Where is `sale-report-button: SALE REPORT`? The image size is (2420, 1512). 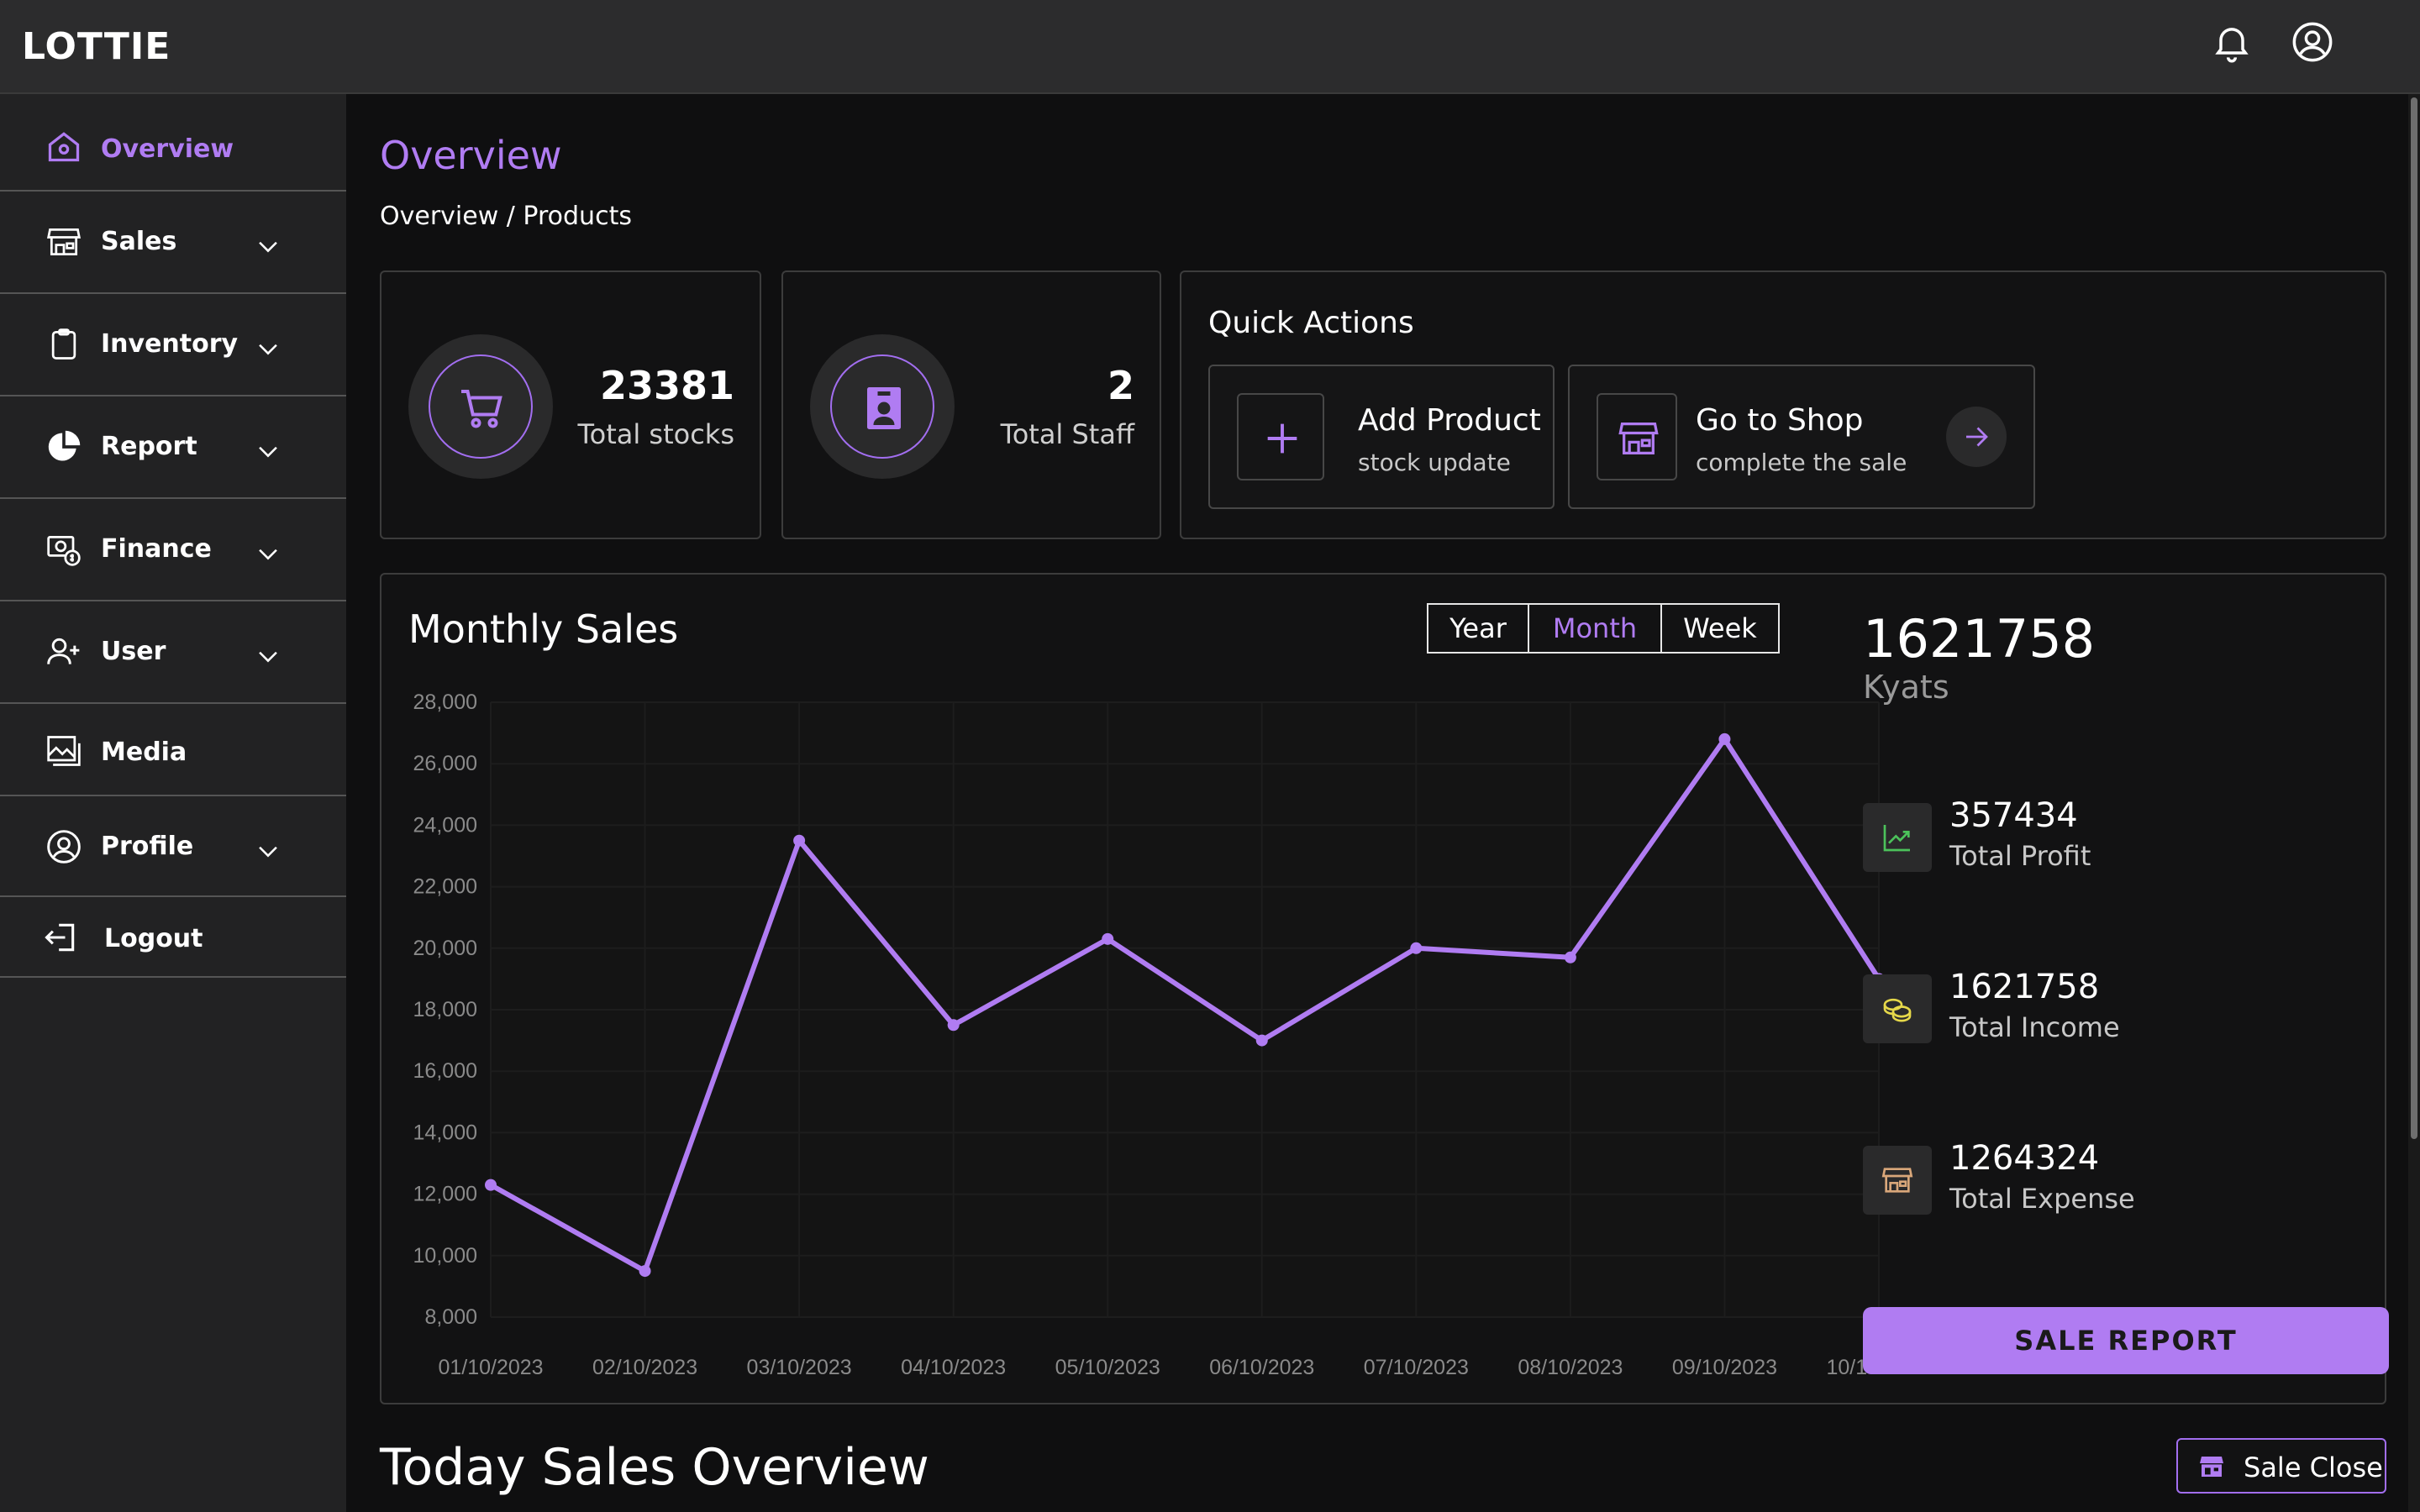 sale-report-button: SALE REPORT is located at coordinates (2126, 1340).